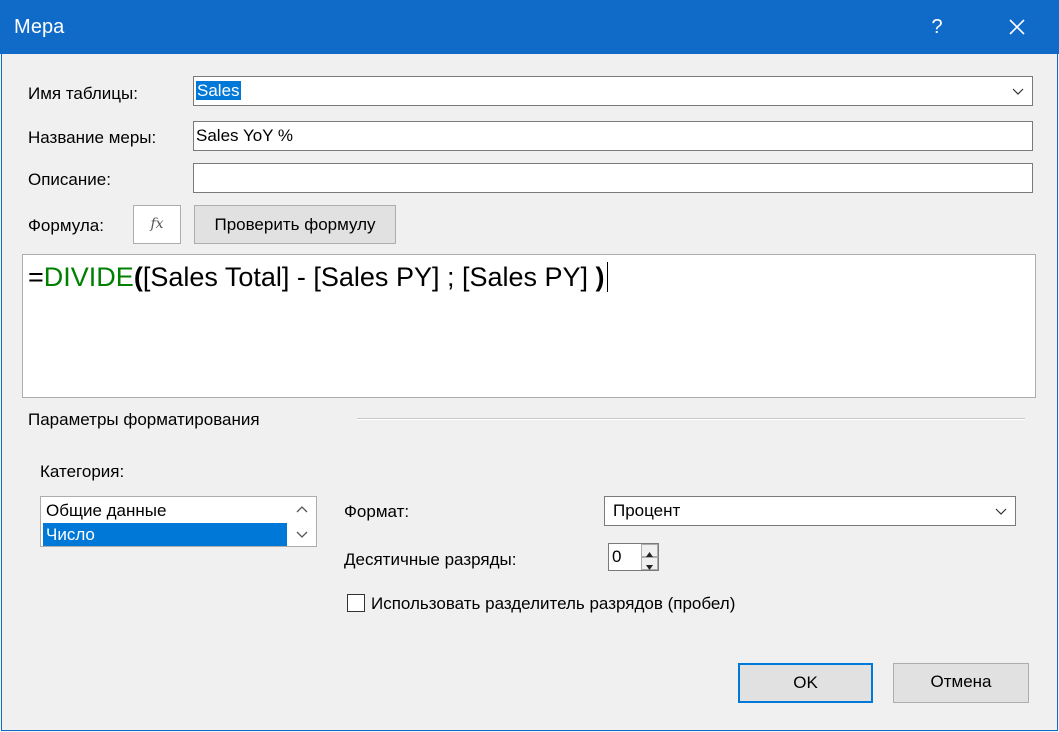 The width and height of the screenshot is (1059, 732). I want to click on section-divider, so click(691, 419).